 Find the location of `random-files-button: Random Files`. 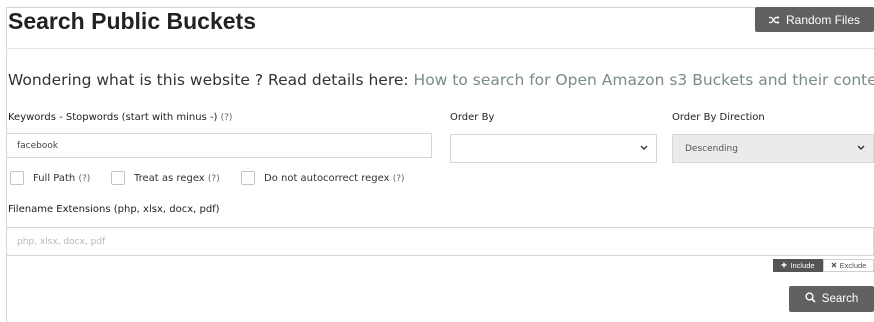

random-files-button: Random Files is located at coordinates (814, 19).